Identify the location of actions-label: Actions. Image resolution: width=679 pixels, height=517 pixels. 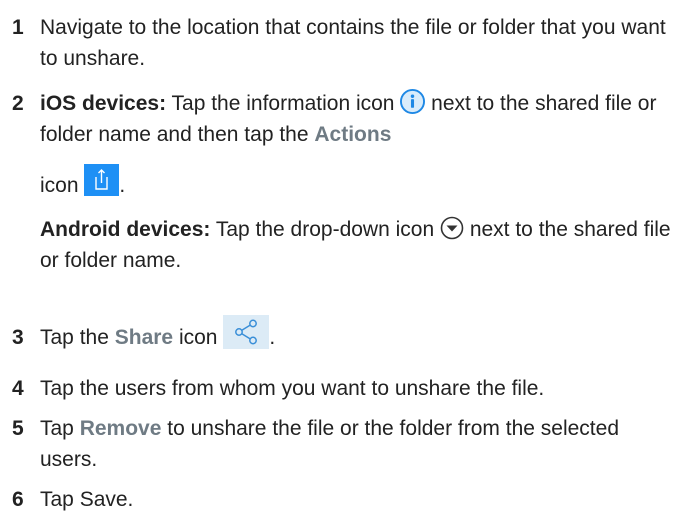
(353, 134).